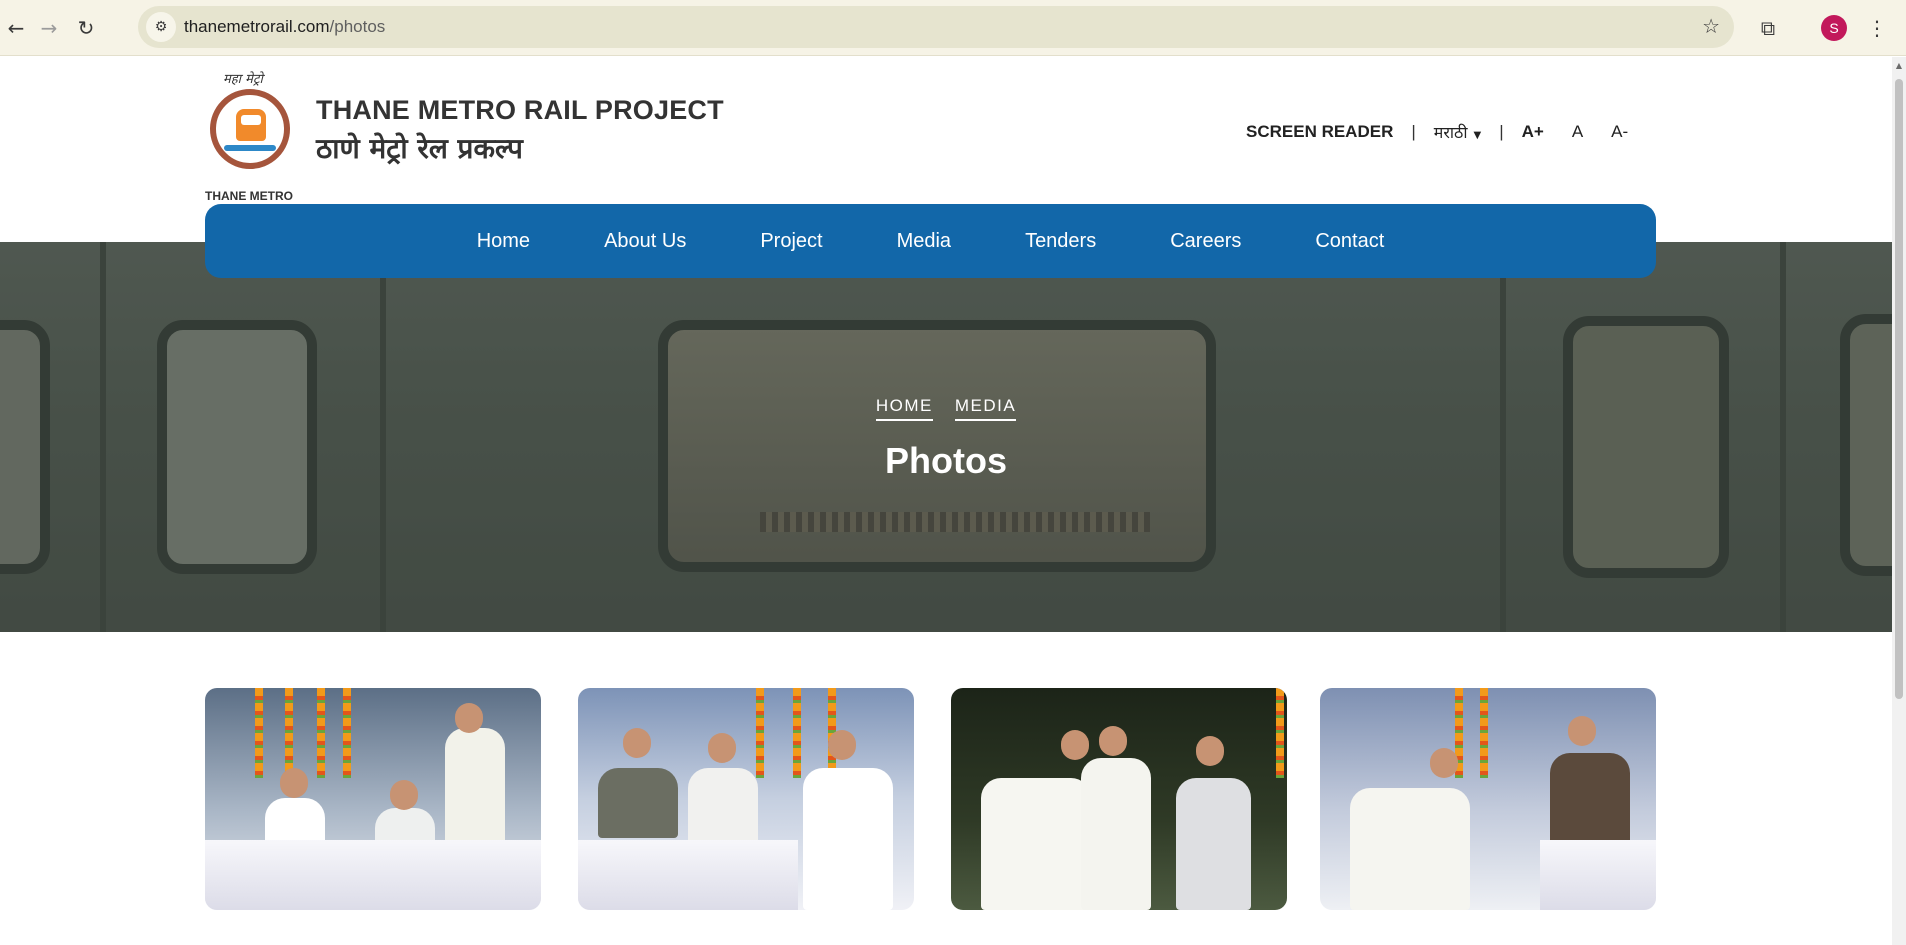 The height and width of the screenshot is (945, 1906). What do you see at coordinates (257, 26) in the screenshot?
I see `url-host: thanemetrorail.com` at bounding box center [257, 26].